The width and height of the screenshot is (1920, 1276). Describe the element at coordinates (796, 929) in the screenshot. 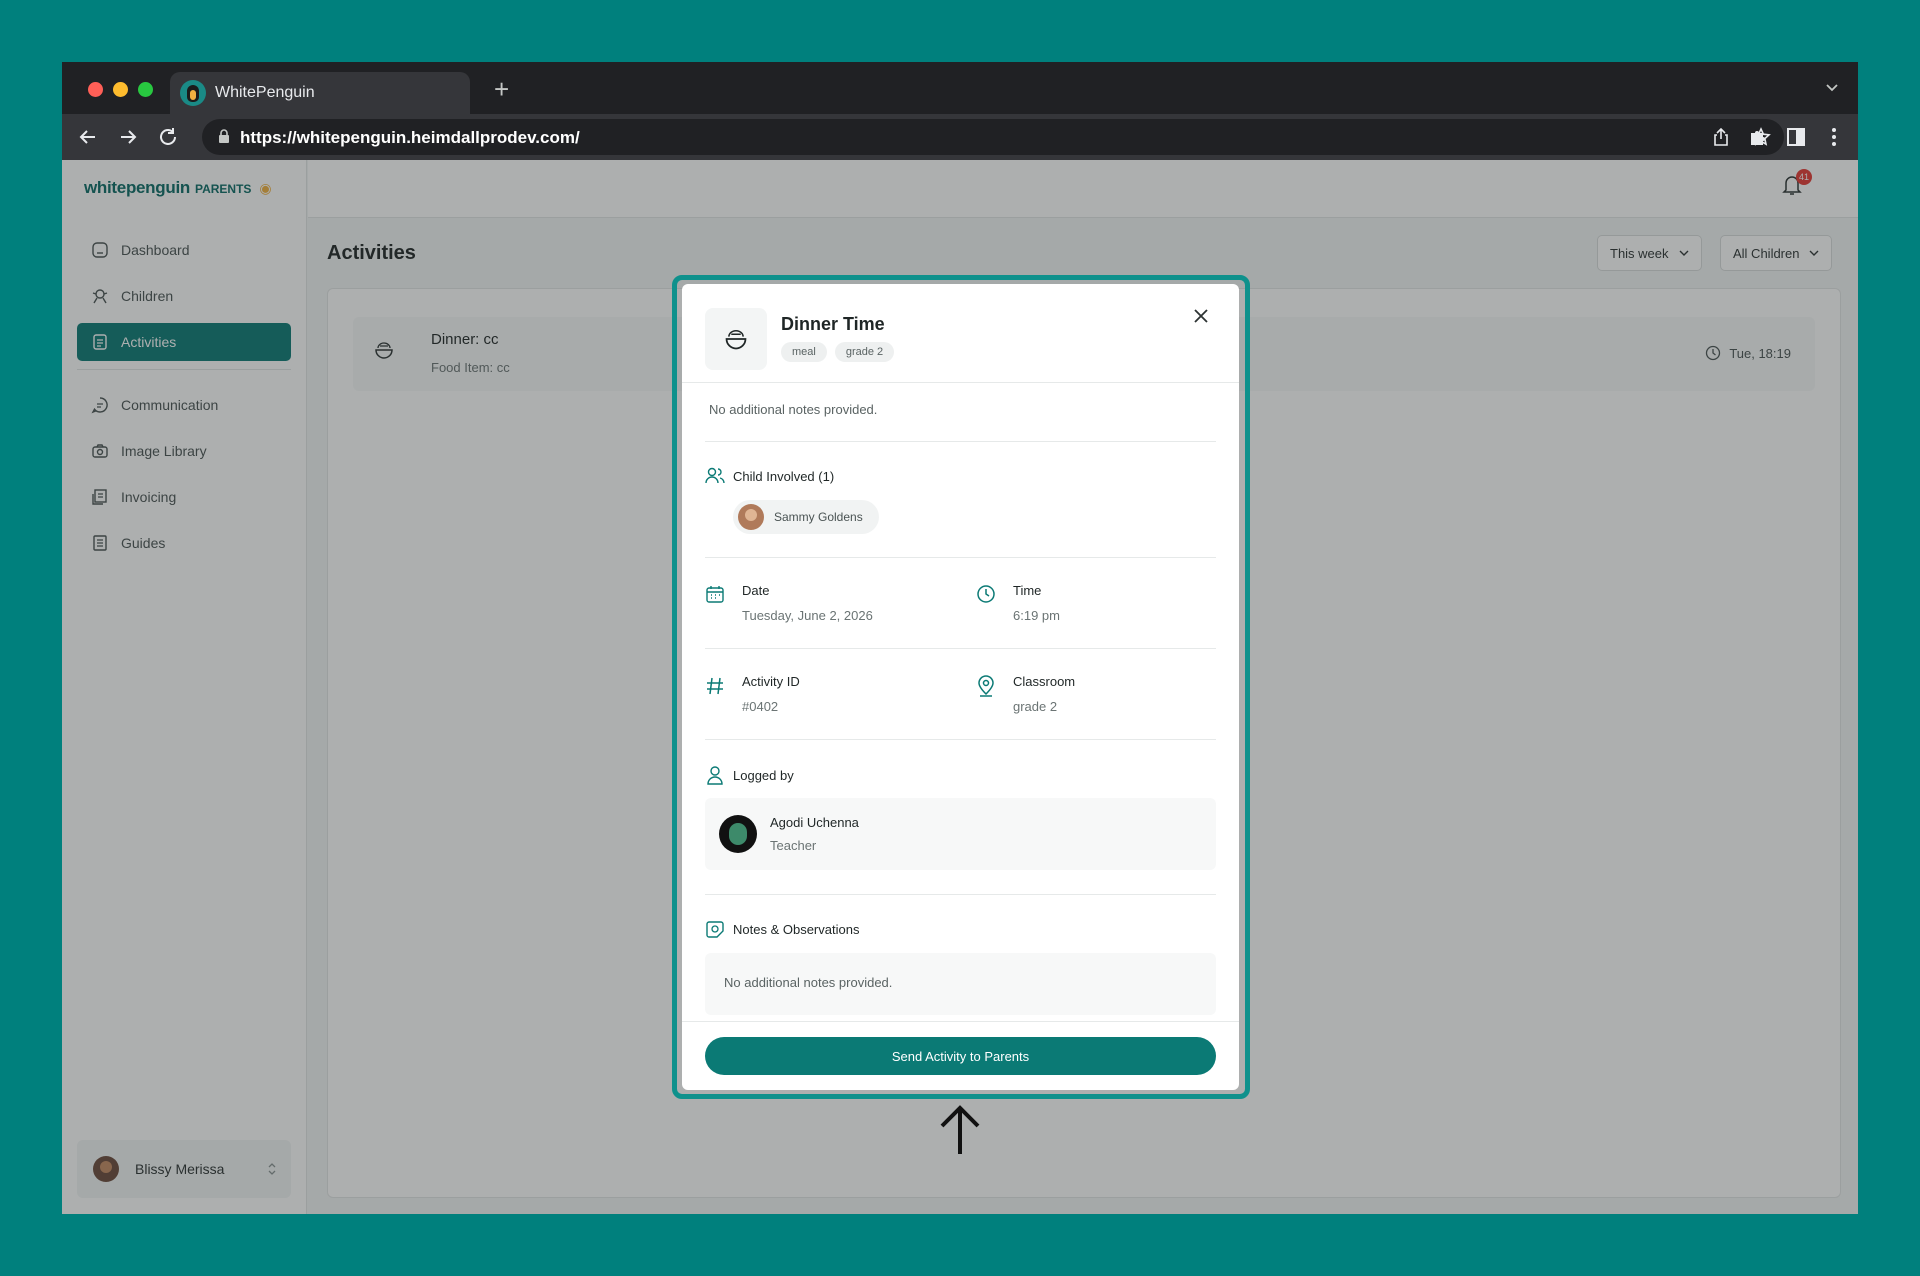

I see `section-label: Notes & Observations` at that location.